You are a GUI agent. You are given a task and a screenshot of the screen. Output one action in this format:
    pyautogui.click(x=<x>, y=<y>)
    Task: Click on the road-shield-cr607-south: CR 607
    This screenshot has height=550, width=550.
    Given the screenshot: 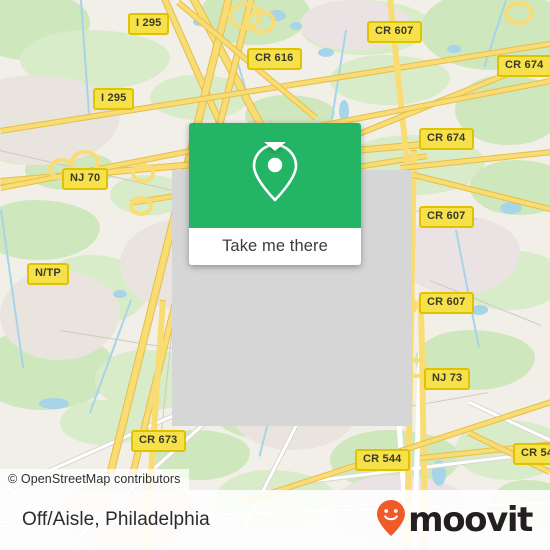 What is the action you would take?
    pyautogui.click(x=446, y=303)
    